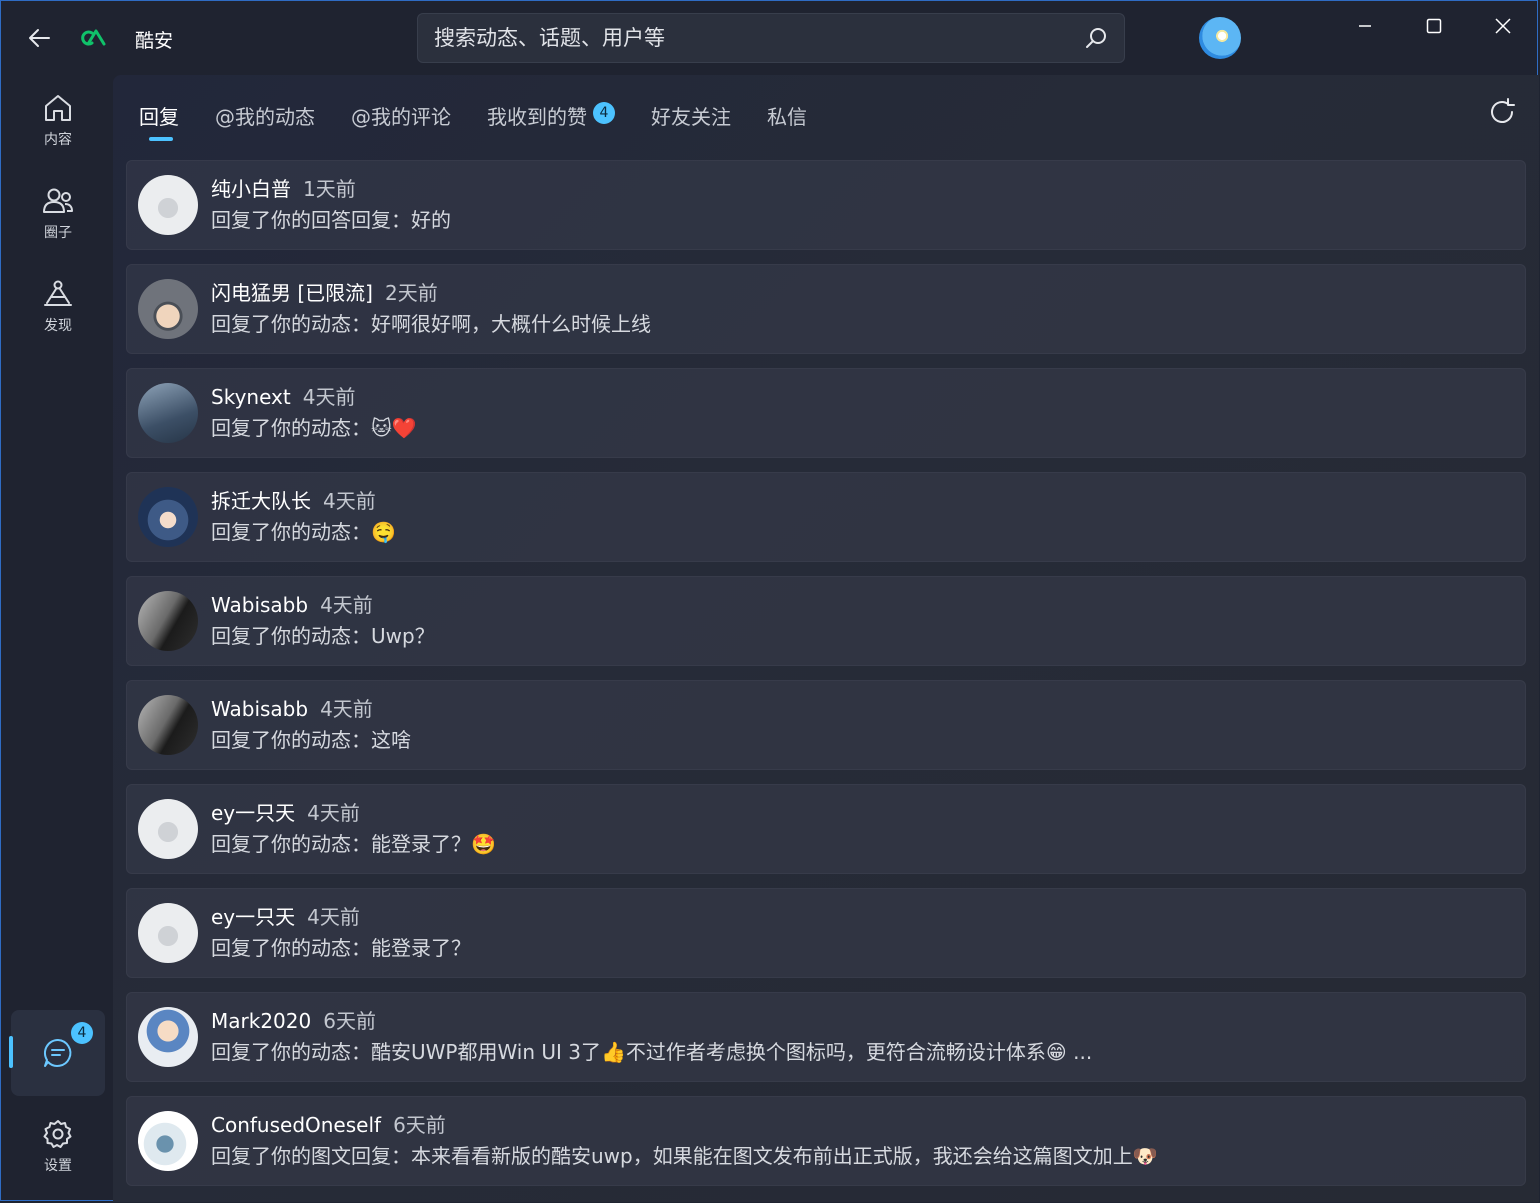 This screenshot has width=1540, height=1203. Describe the element at coordinates (303, 530) in the screenshot. I see `notification-message: 回复了你的动态：🤤` at that location.